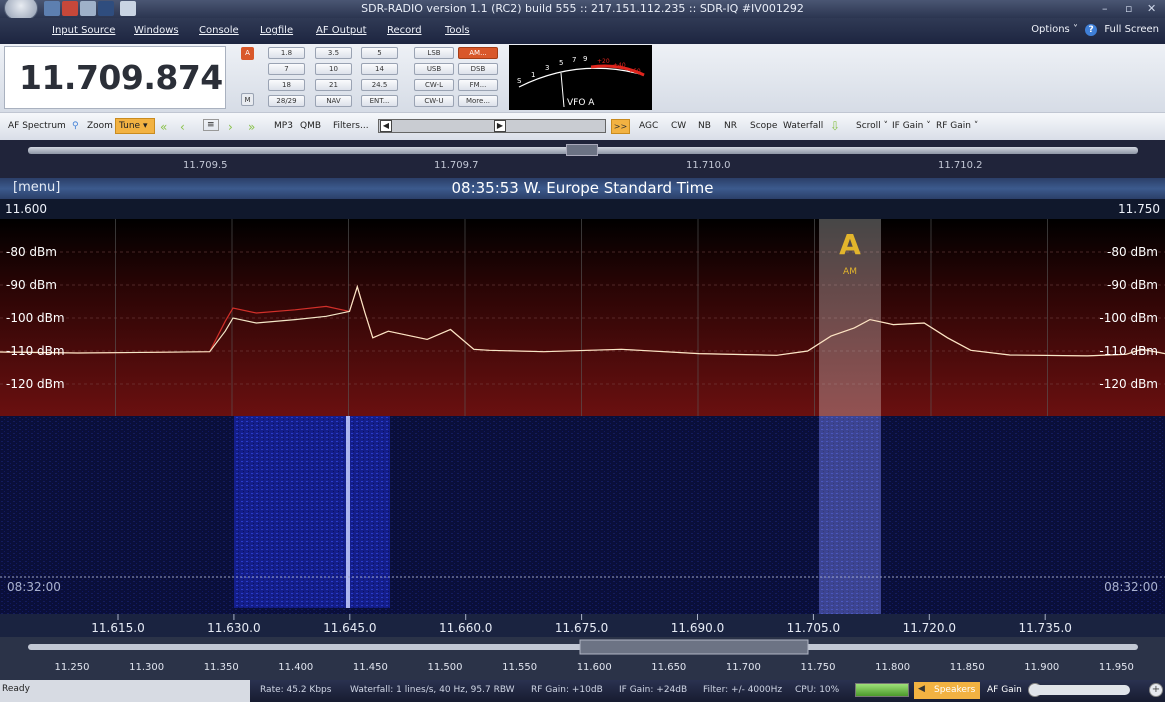 The height and width of the screenshot is (702, 1165). What do you see at coordinates (211, 125) in the screenshot?
I see `list-icon: ≡` at bounding box center [211, 125].